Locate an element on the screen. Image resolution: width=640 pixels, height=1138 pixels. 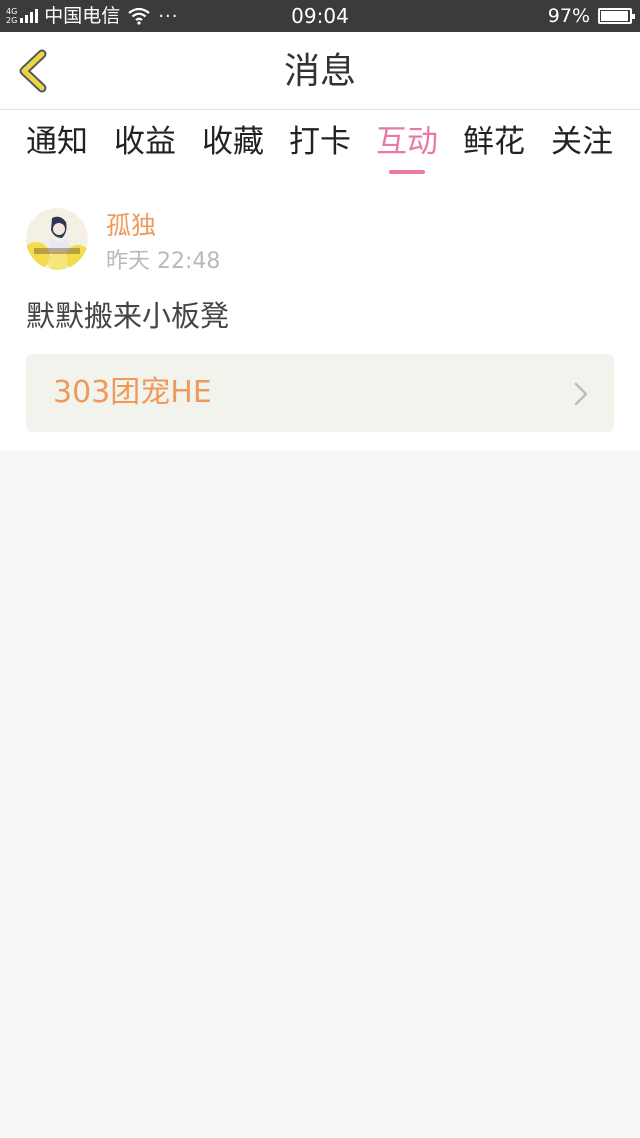
tab-checkin: 打卡 is located at coordinates (320, 148).